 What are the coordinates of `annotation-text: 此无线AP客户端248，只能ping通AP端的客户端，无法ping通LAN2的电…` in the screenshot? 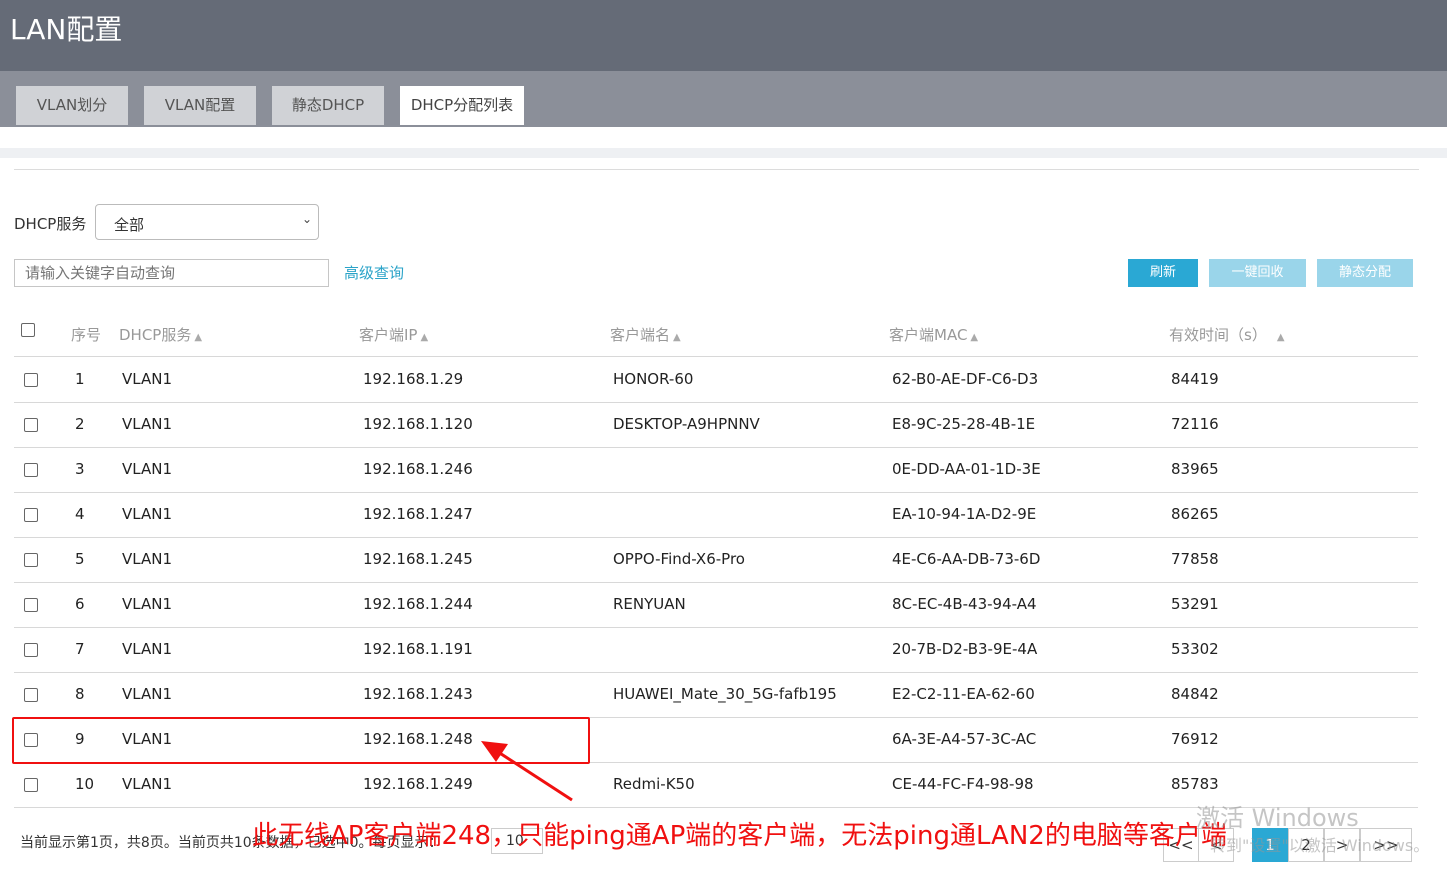 It's located at (739, 836).